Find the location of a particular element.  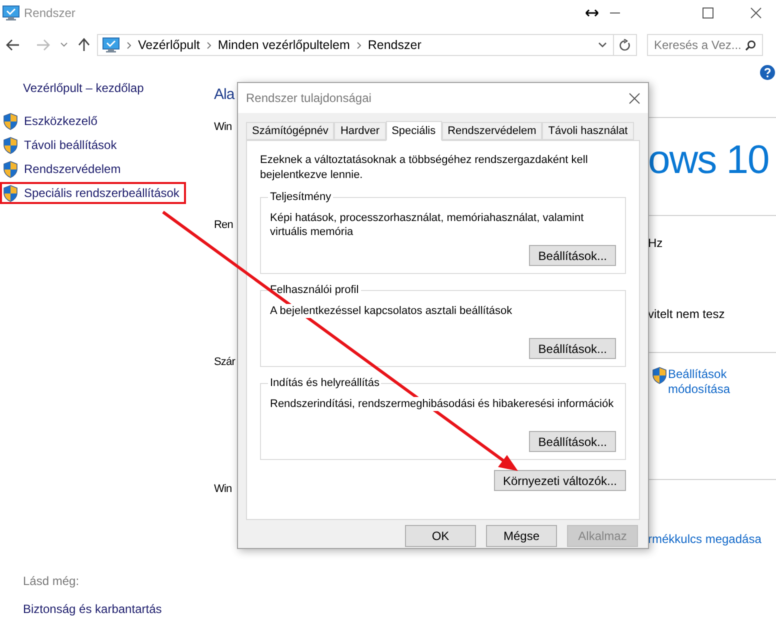

breadcrumb-item: Rendszer is located at coordinates (395, 45).